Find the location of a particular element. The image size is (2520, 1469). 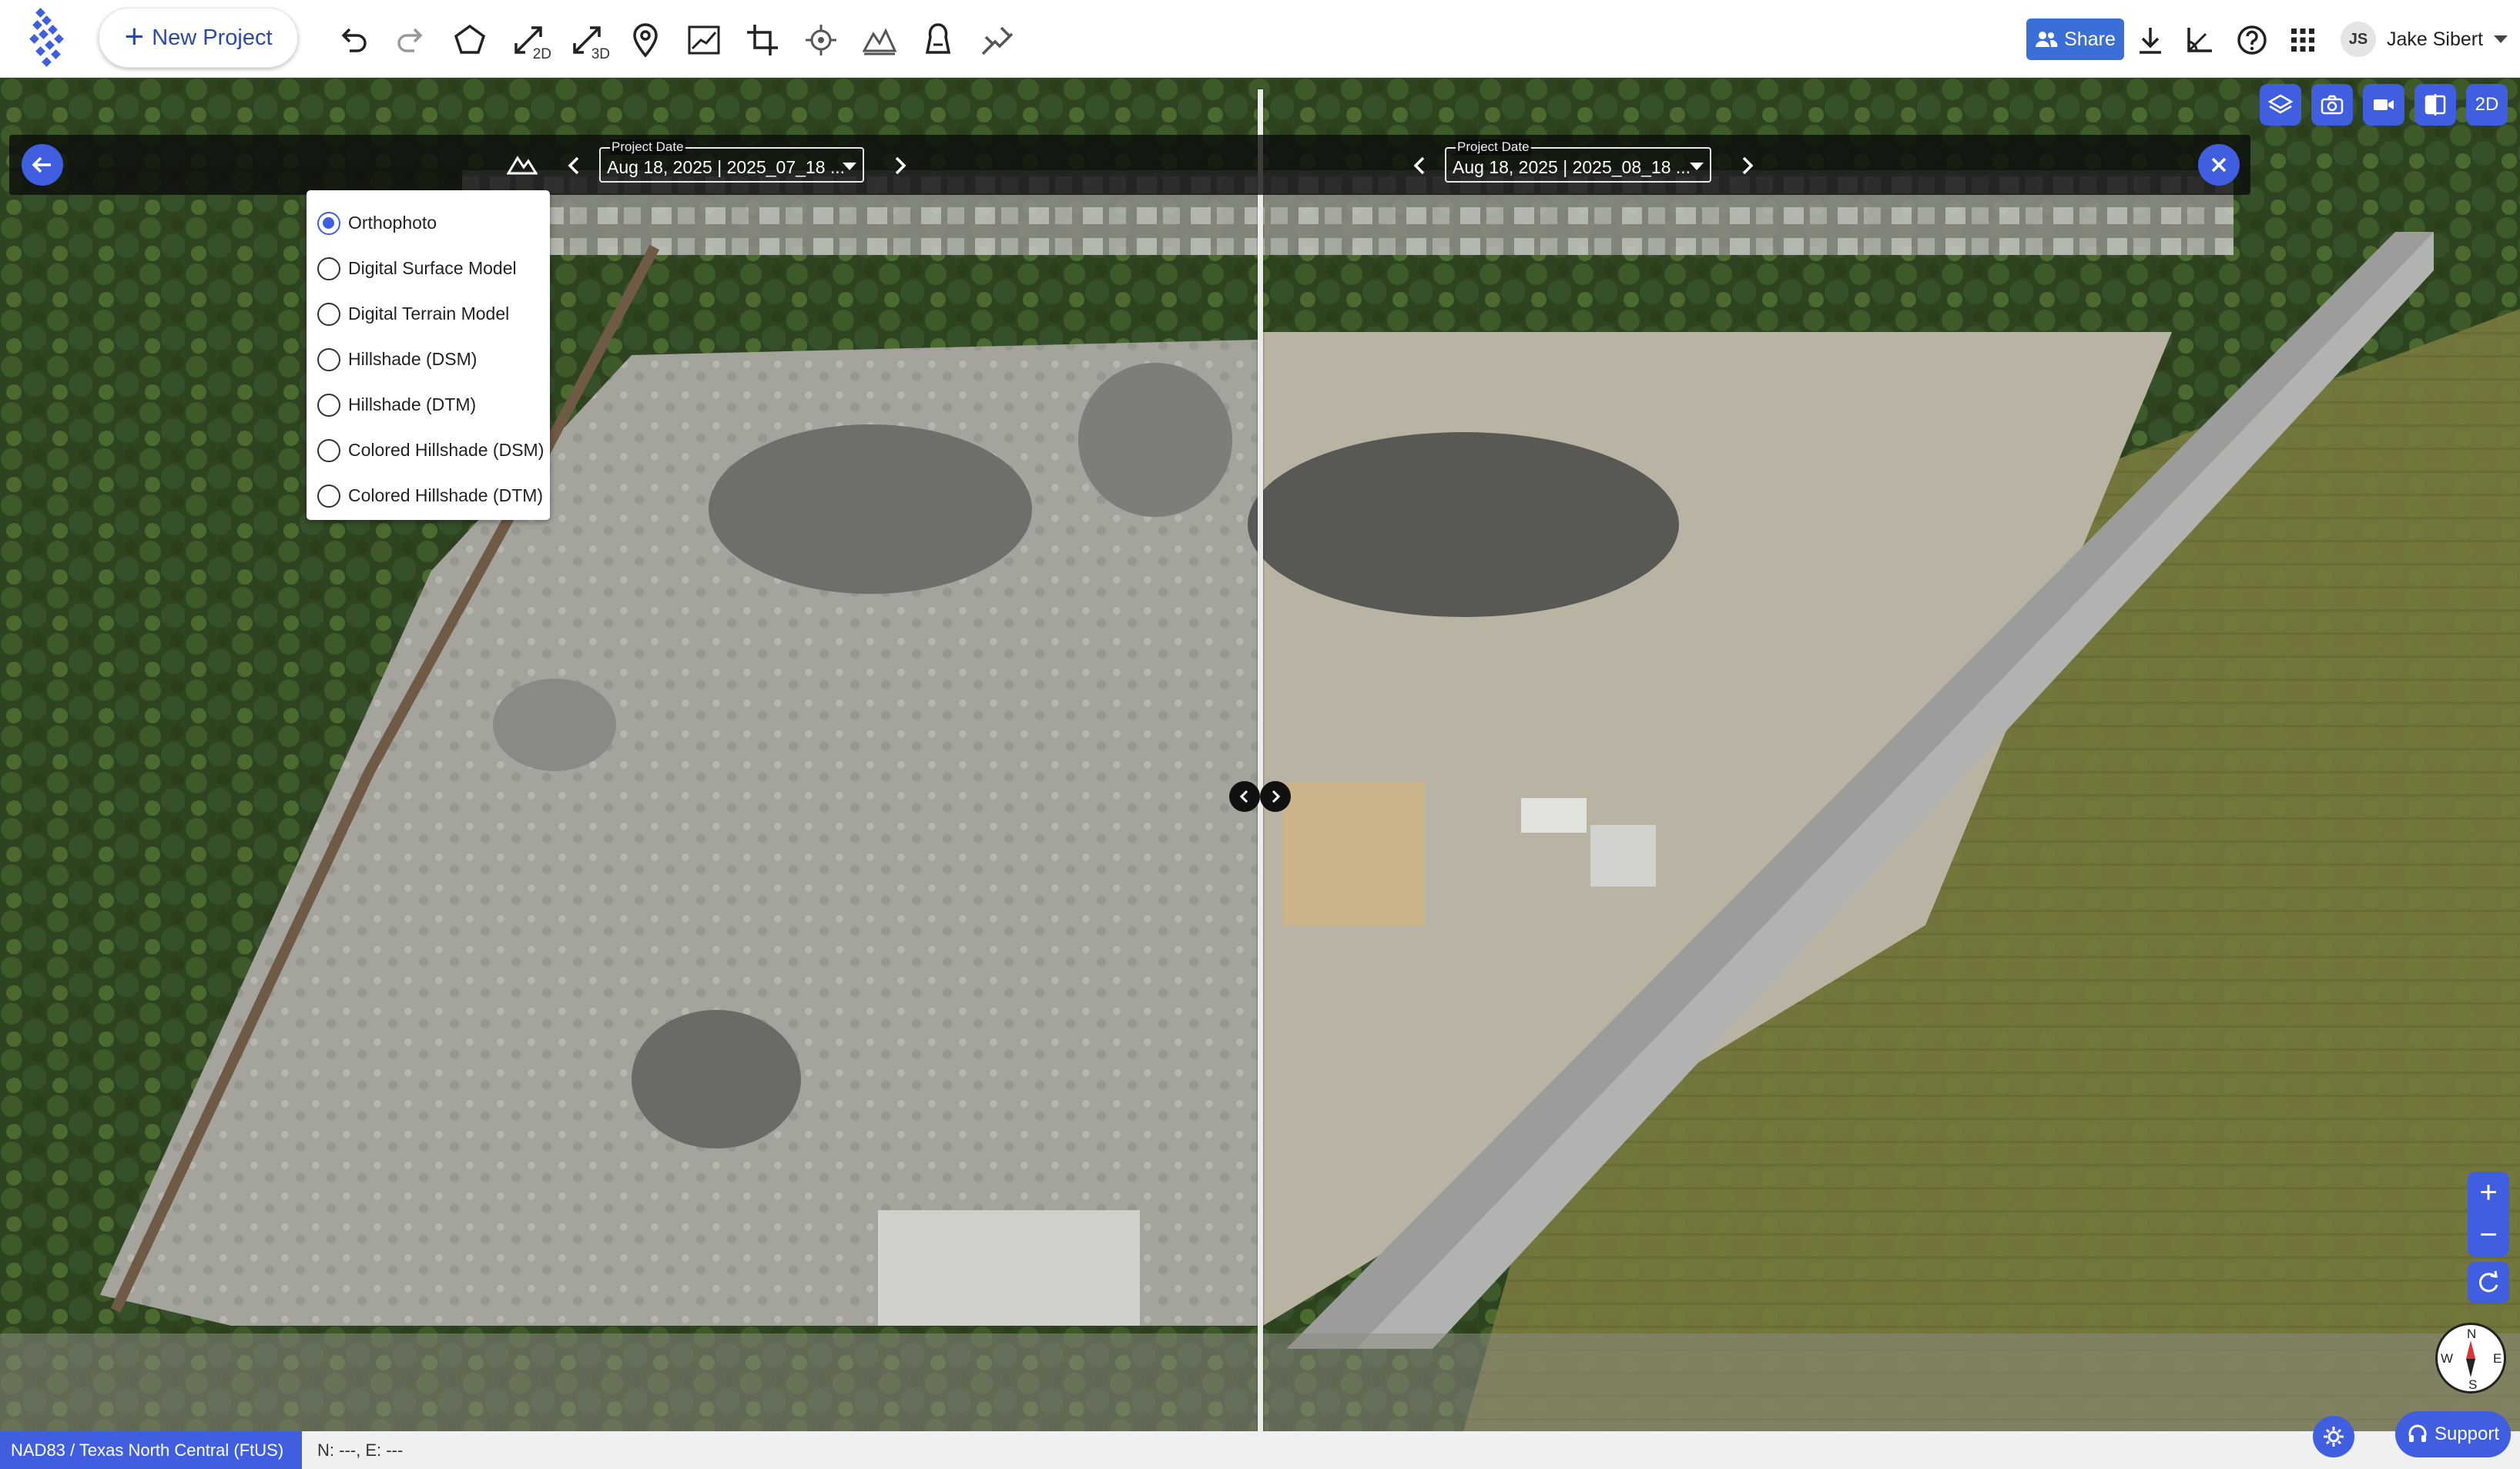

layer-option-orthophoto: Orthophoto is located at coordinates (429, 223).